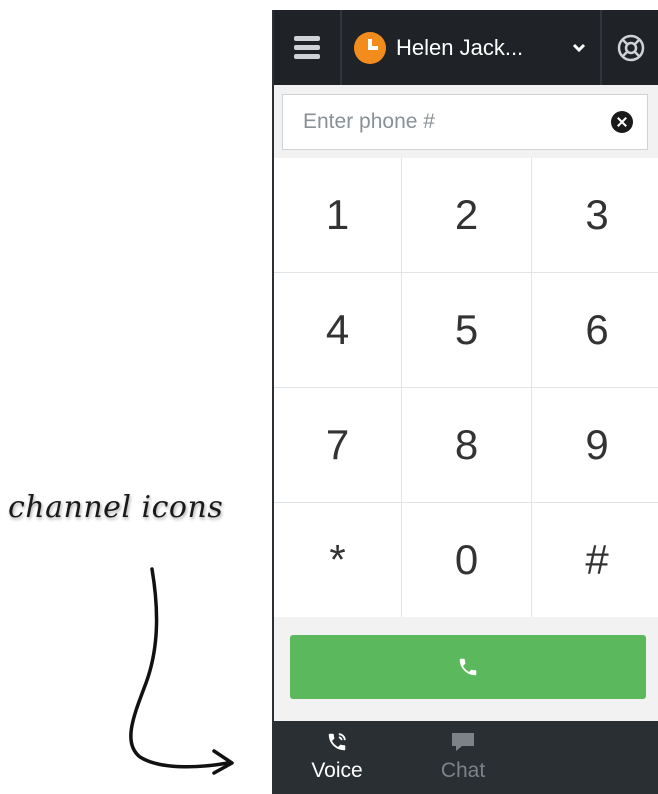  What do you see at coordinates (337, 757) in the screenshot?
I see `tab-voice: Voice` at bounding box center [337, 757].